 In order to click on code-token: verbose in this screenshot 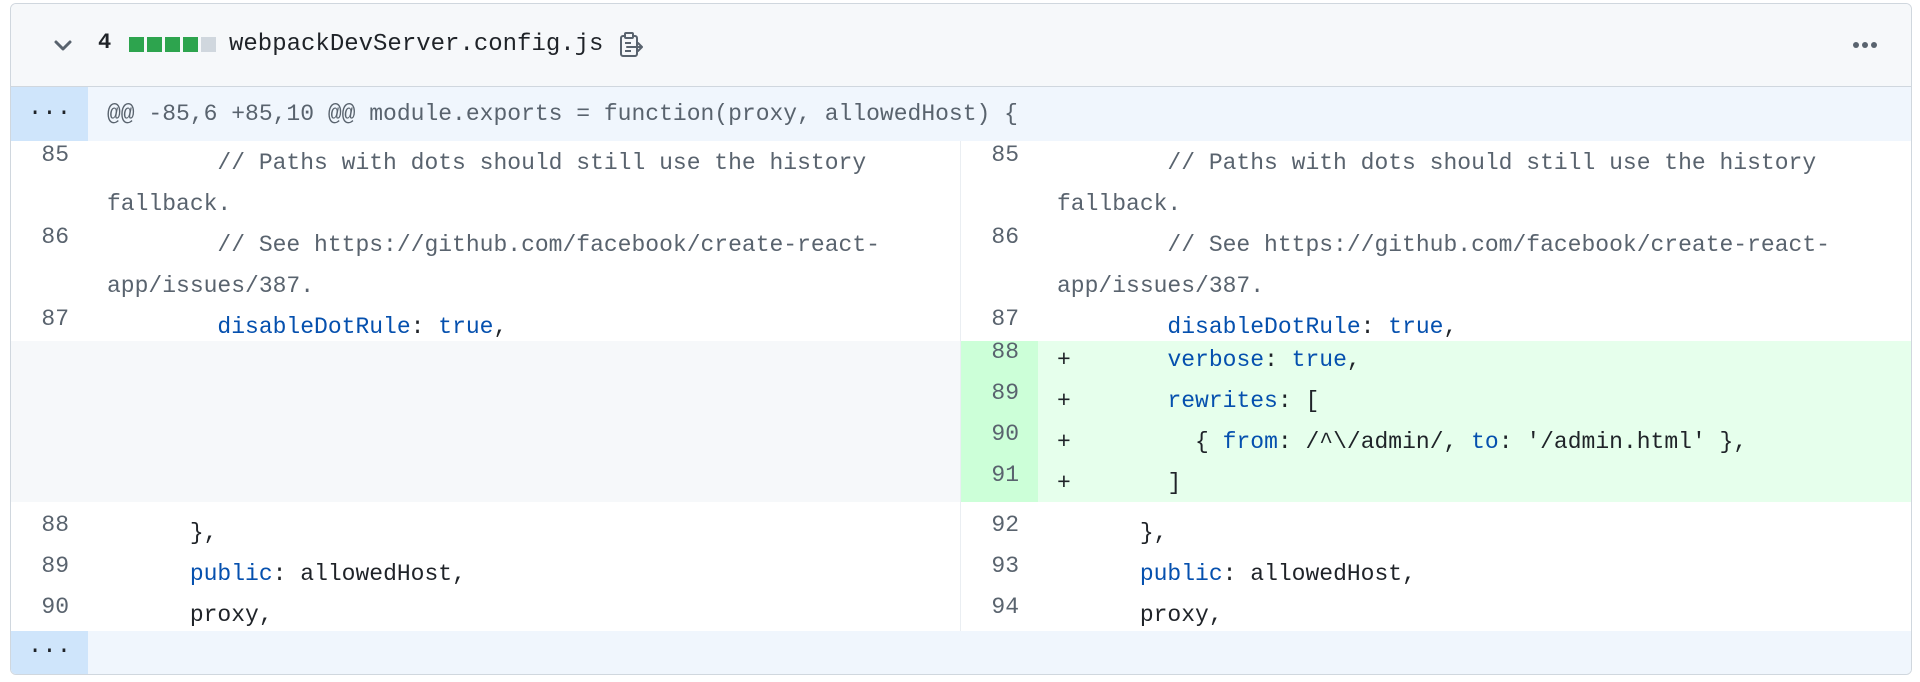, I will do `click(1216, 360)`.